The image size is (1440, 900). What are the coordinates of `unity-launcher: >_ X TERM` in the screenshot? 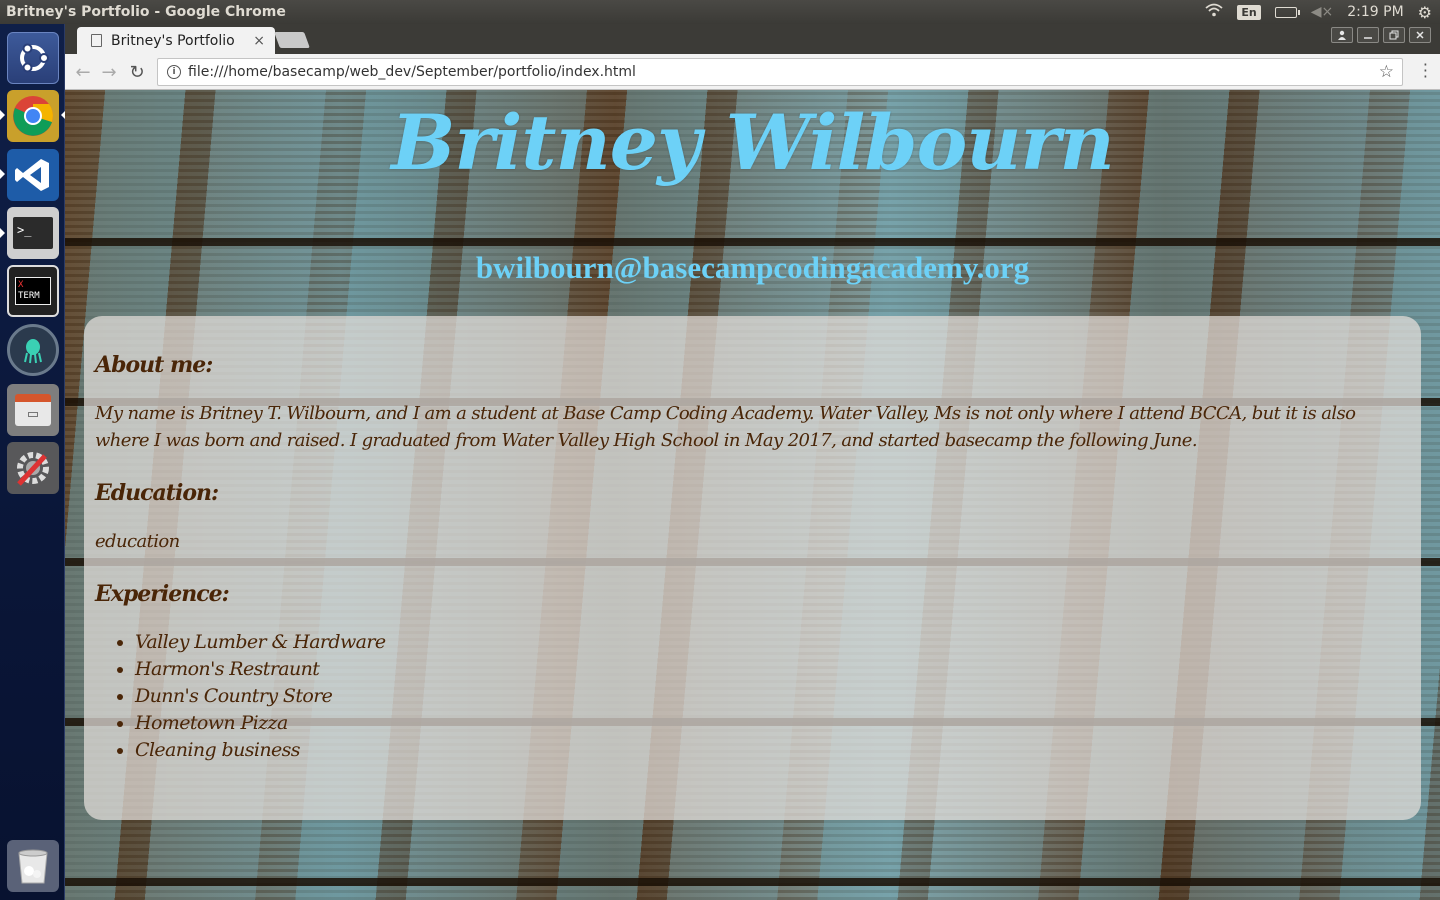 It's located at (33, 462).